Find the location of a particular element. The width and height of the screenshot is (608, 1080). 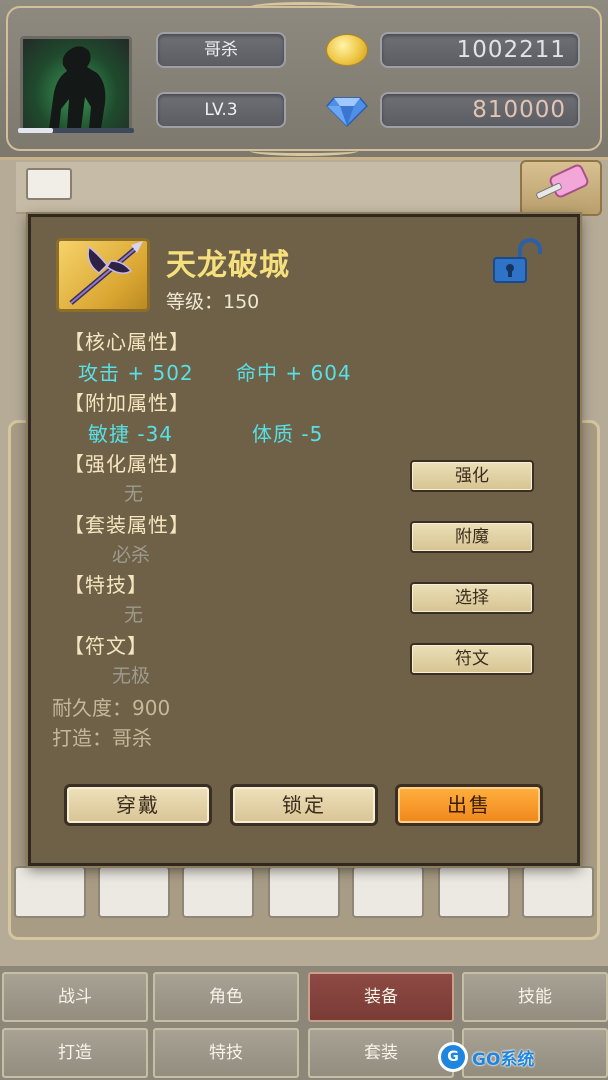

nav-traits: 特技 is located at coordinates (226, 1053).